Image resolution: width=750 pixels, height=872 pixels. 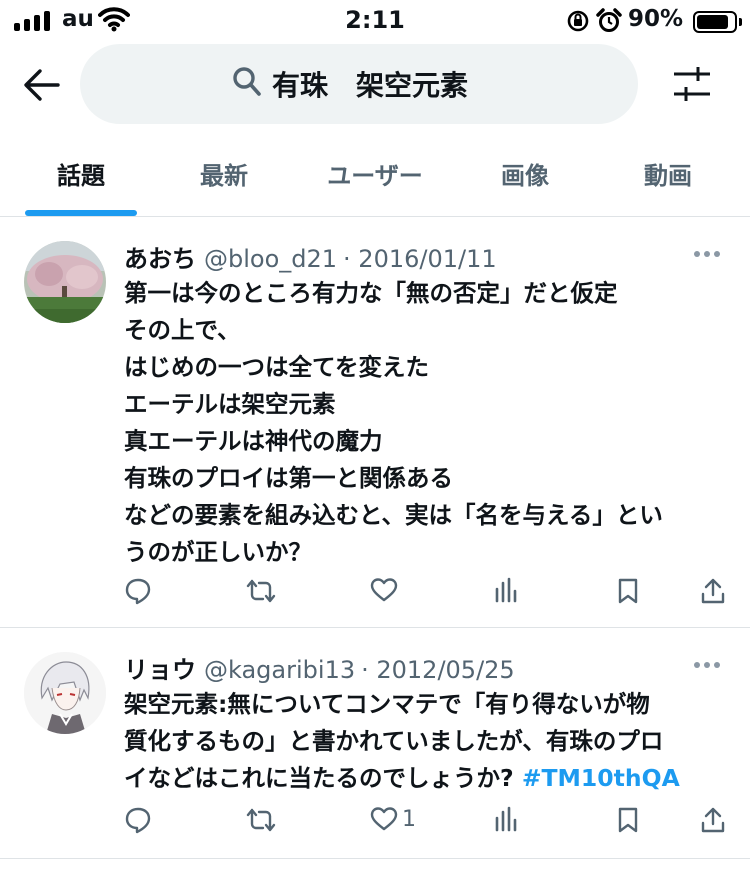 What do you see at coordinates (375, 173) in the screenshot?
I see `tab-people: ユーザー` at bounding box center [375, 173].